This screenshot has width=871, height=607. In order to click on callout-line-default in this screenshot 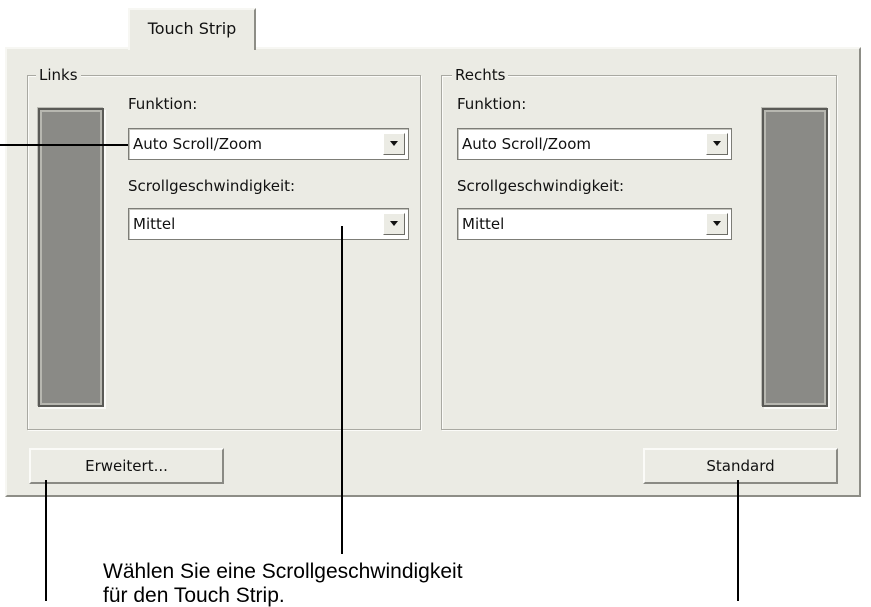, I will do `click(738, 540)`.